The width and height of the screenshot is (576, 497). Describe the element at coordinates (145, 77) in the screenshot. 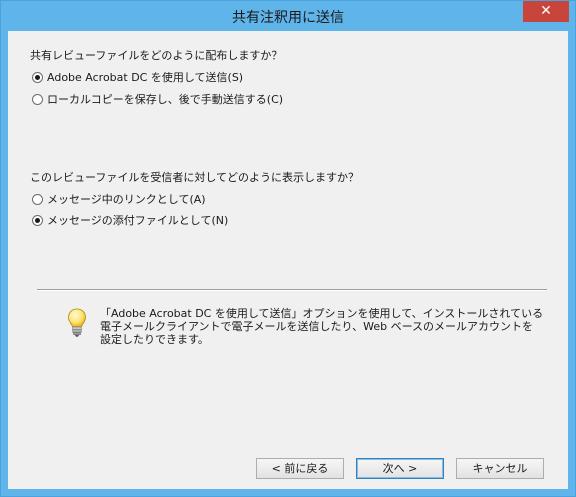

I see `radio-label: Adobe Acrobat DC を使用して送信(S)` at that location.